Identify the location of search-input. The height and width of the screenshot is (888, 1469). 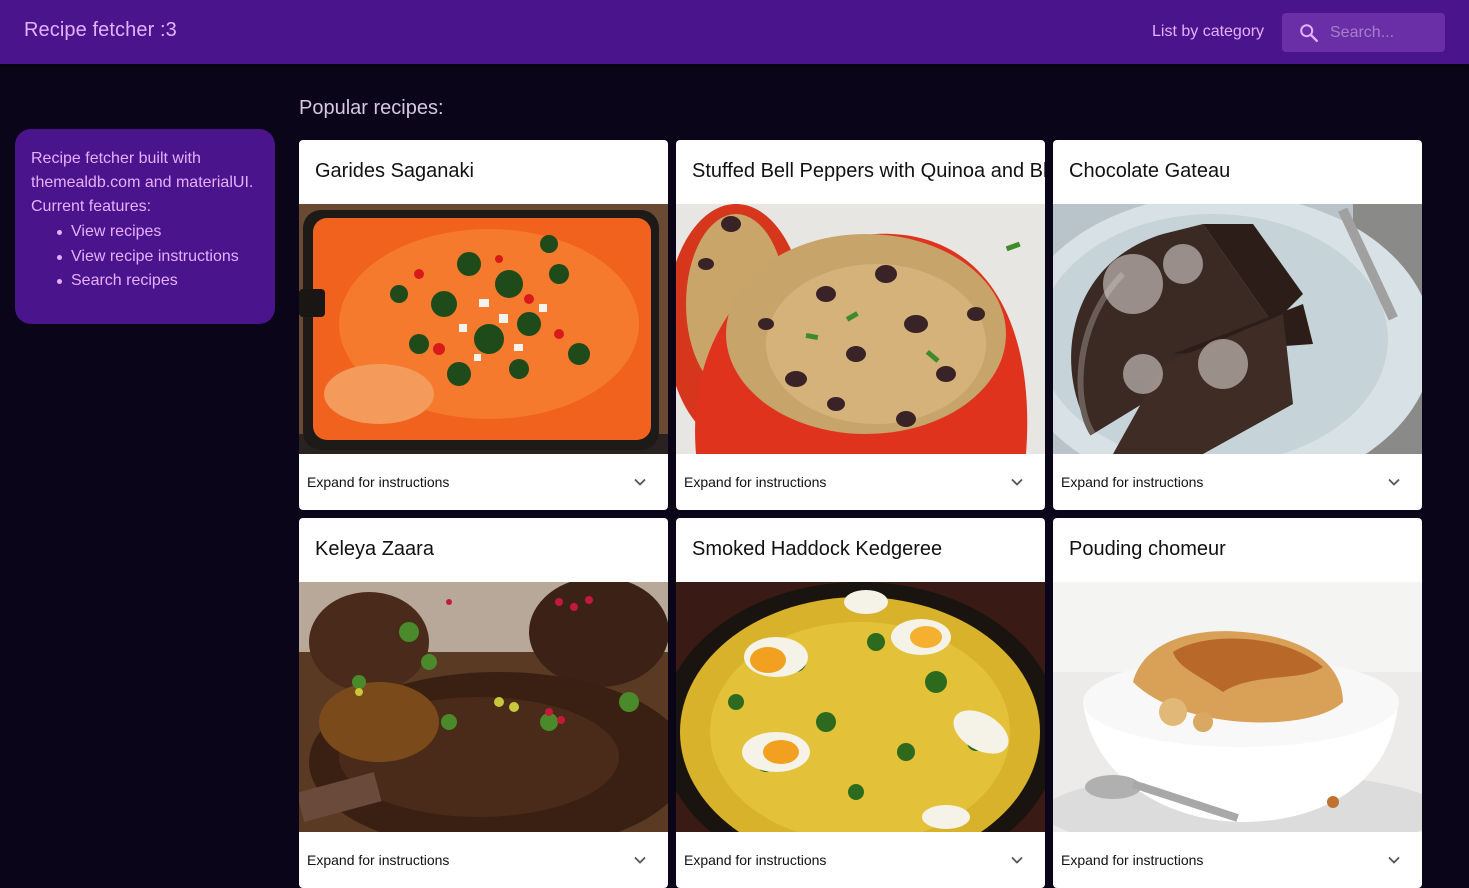
(1385, 32).